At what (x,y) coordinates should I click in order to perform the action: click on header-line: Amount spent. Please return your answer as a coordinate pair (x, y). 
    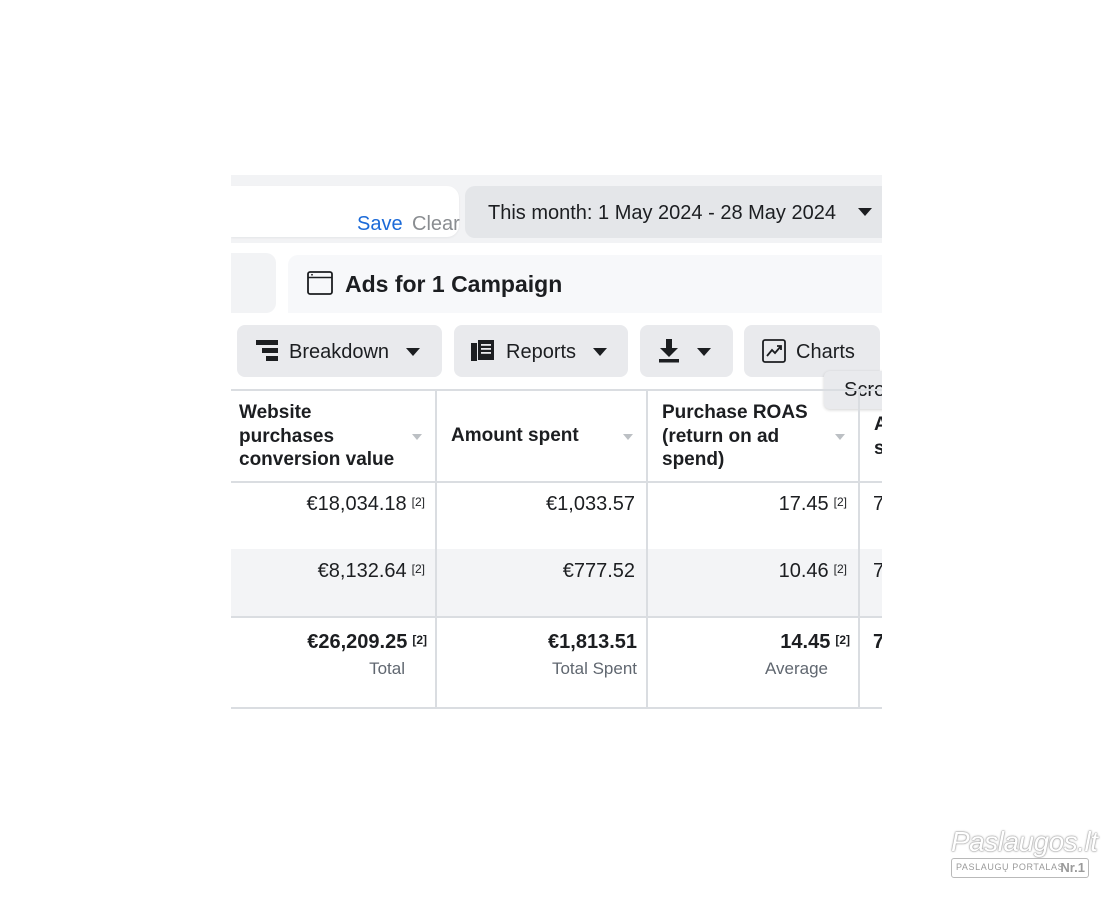
    Looking at the image, I should click on (515, 435).